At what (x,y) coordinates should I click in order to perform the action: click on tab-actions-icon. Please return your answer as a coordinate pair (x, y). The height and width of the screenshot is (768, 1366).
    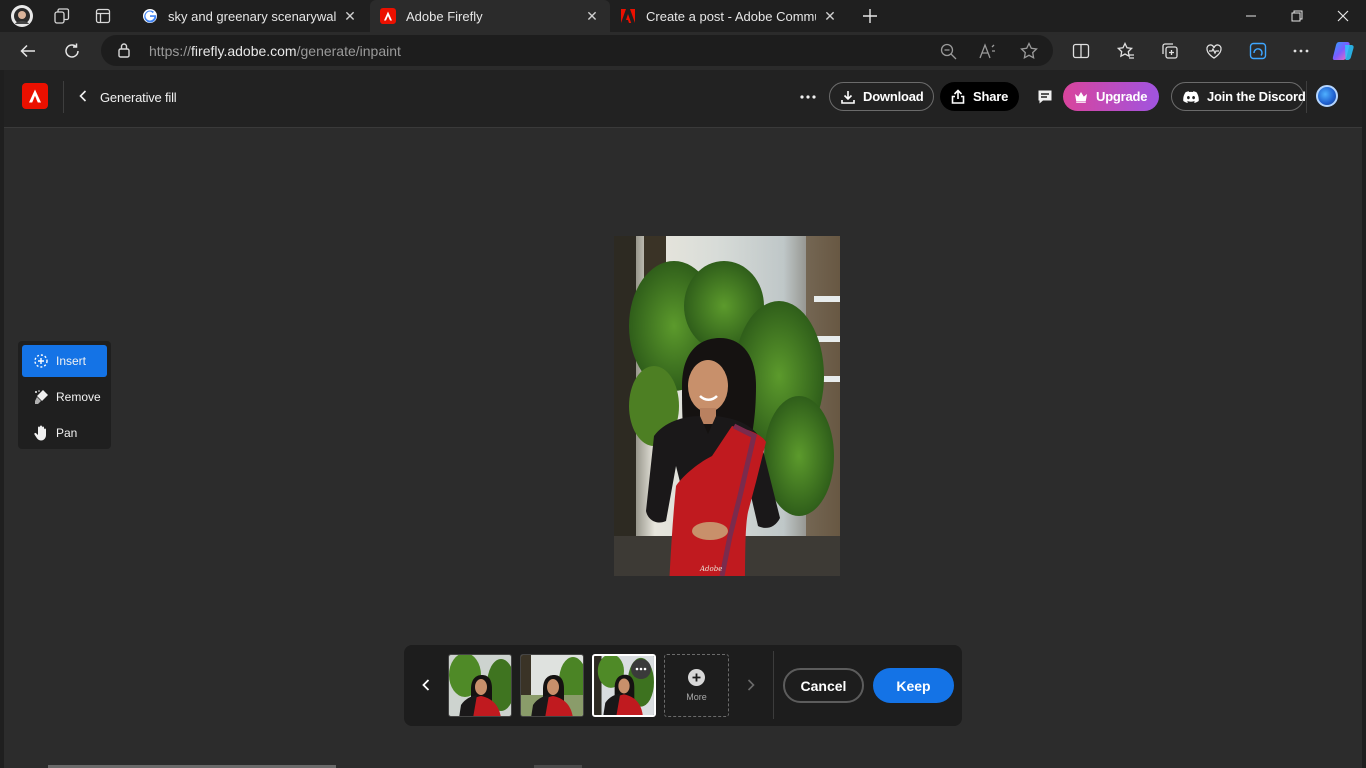
    Looking at the image, I should click on (103, 16).